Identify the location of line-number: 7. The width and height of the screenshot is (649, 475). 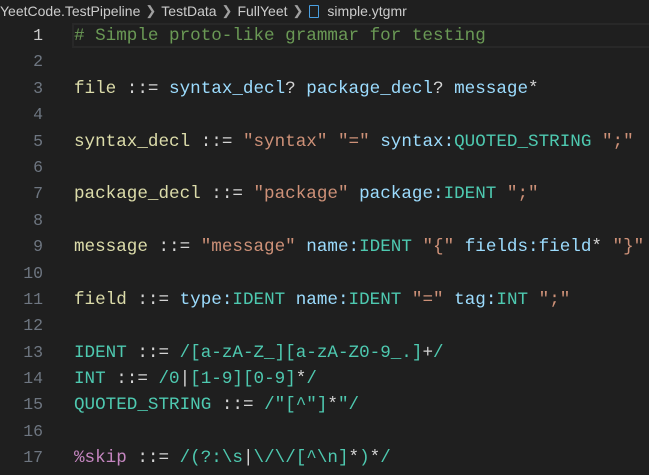
(38, 194).